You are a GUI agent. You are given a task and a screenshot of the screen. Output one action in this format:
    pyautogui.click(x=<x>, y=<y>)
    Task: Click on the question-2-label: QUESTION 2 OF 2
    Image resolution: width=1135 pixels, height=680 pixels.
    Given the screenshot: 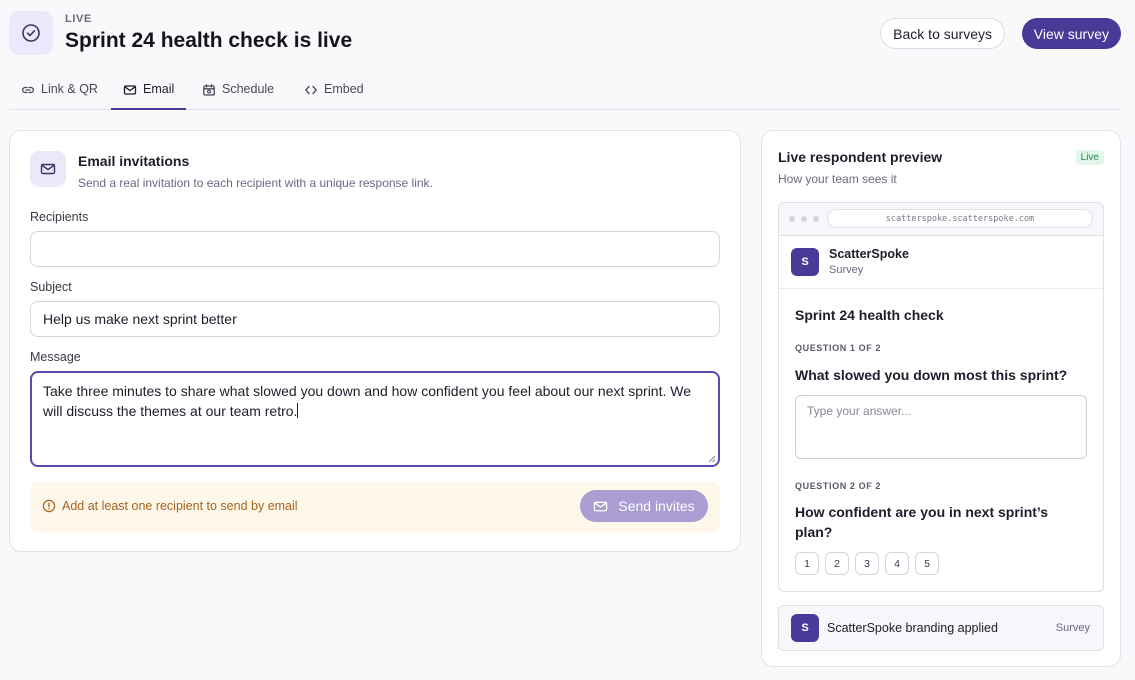 What is the action you would take?
    pyautogui.click(x=838, y=486)
    